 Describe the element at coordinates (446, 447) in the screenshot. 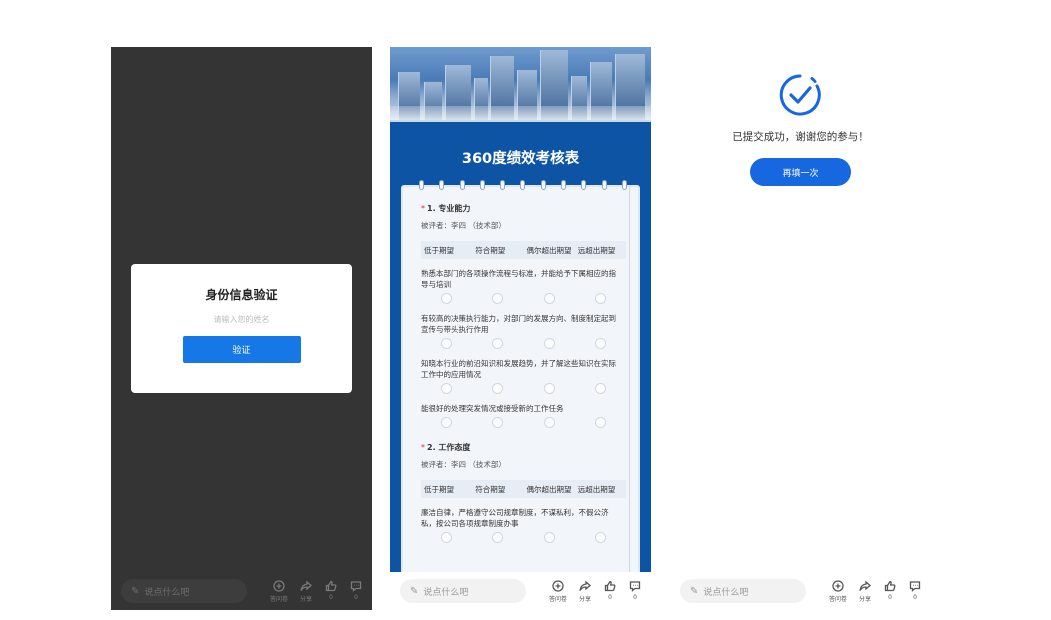

I see `question-title: * 2. 工作态度` at that location.